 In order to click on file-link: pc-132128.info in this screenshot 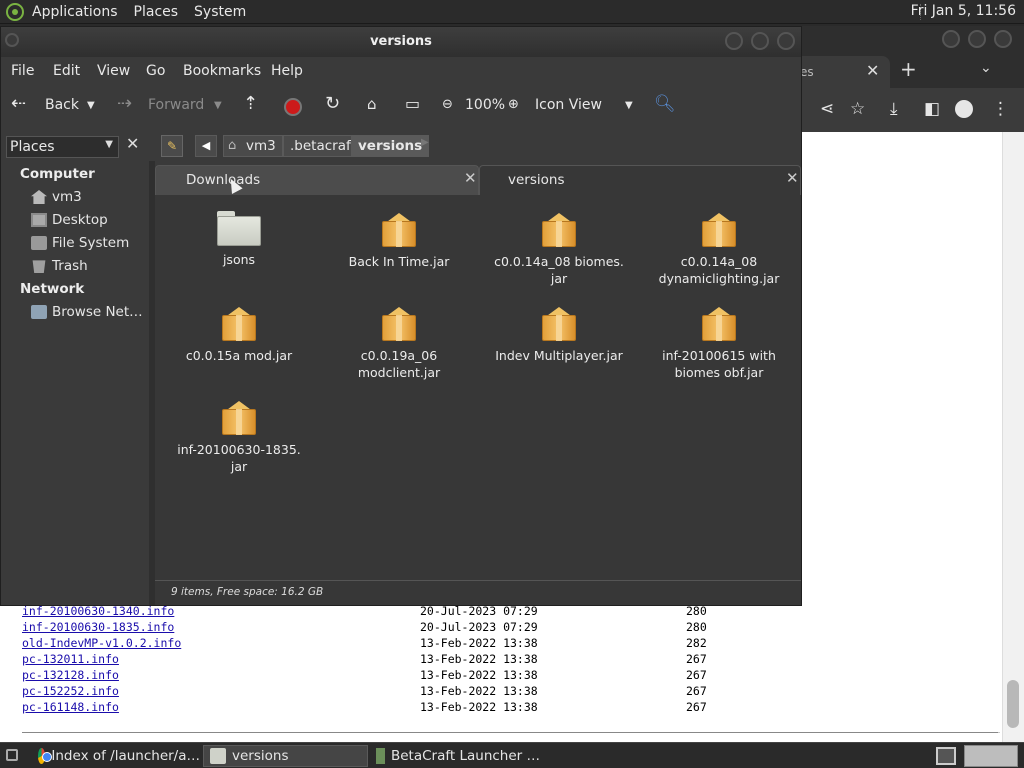, I will do `click(70, 675)`.